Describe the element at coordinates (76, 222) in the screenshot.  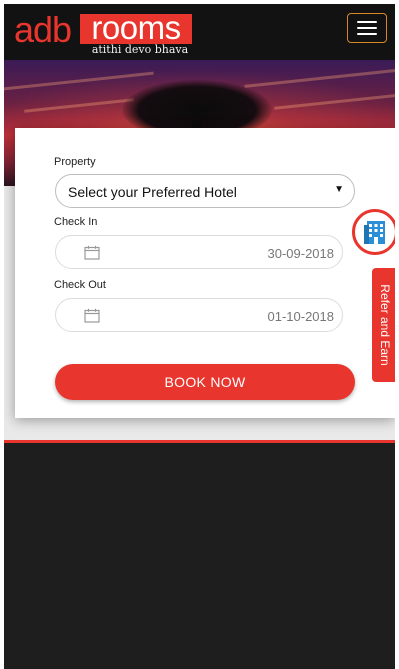
I see `checkin-label: Check In` at that location.